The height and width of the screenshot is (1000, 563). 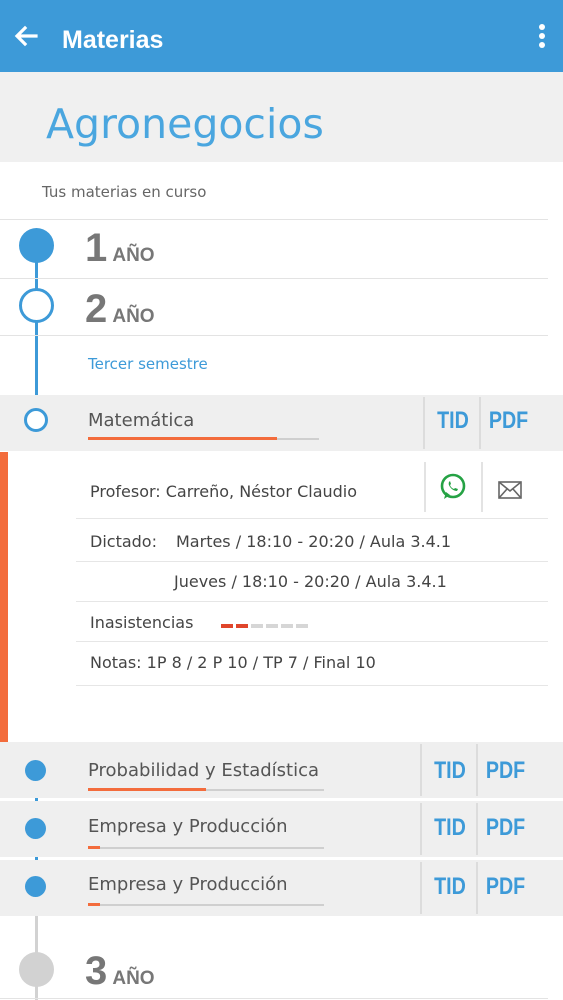 I want to click on professor-name: Profesor: Carreño, Néstor Claudio, so click(x=224, y=491).